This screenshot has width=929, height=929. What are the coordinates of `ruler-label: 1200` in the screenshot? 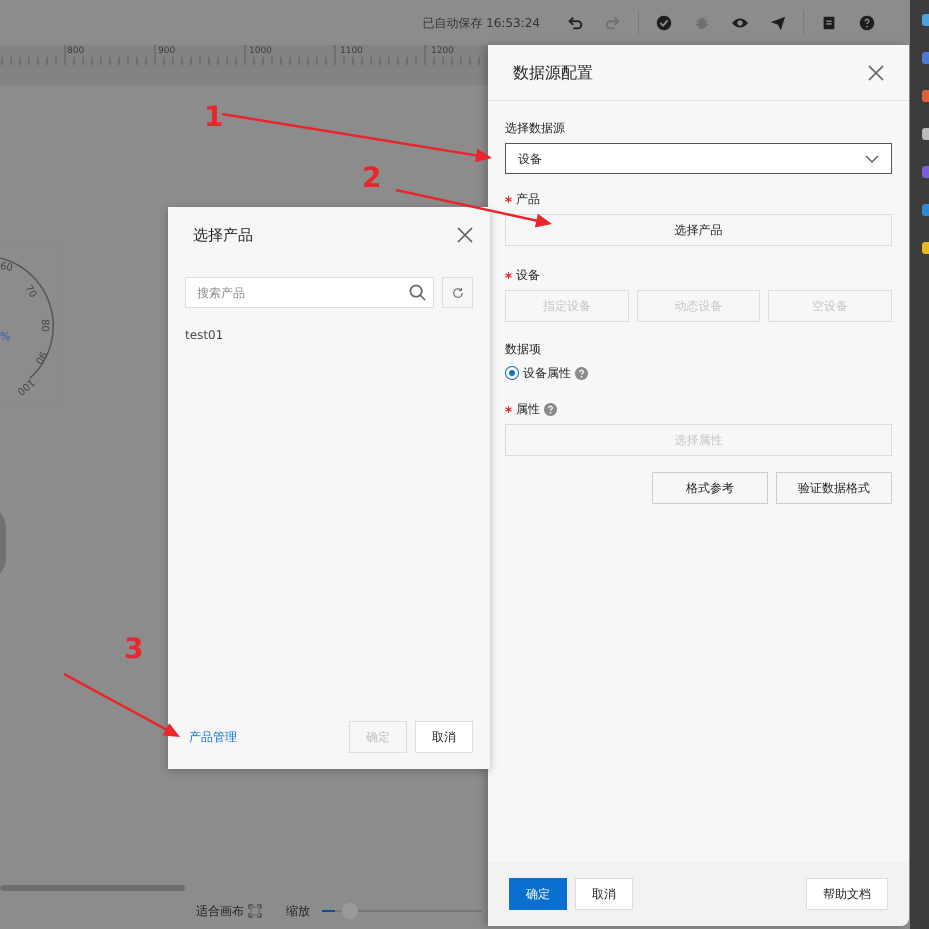 It's located at (442, 51).